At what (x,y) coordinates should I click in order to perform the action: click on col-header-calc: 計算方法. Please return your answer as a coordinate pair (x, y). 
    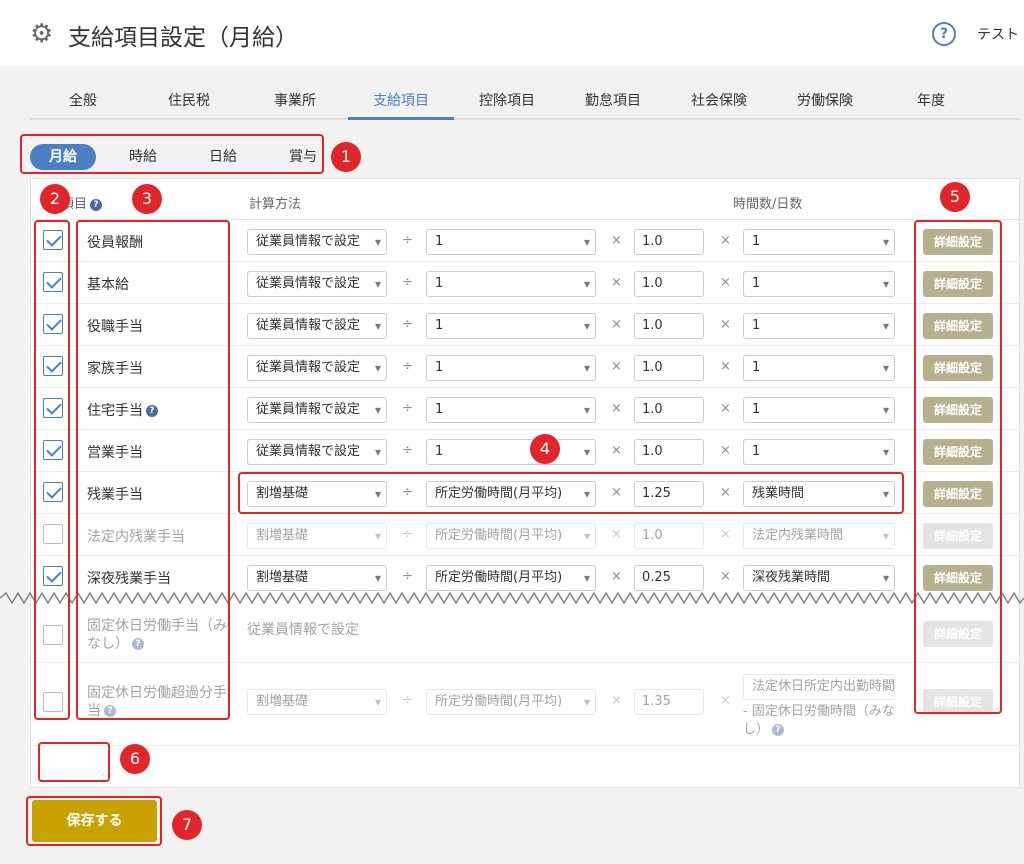
    Looking at the image, I should click on (275, 204).